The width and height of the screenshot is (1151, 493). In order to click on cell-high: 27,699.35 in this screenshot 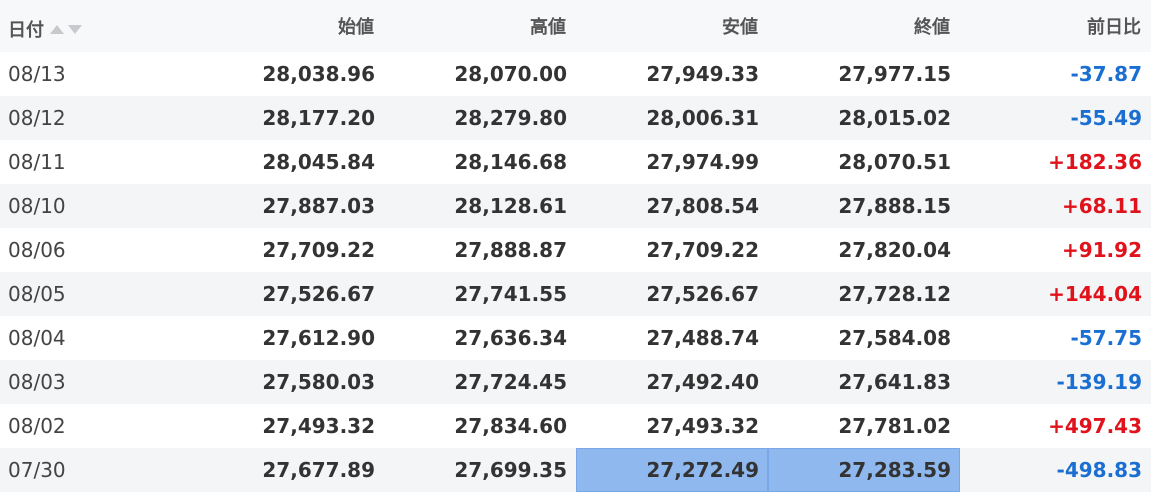, I will do `click(480, 470)`.